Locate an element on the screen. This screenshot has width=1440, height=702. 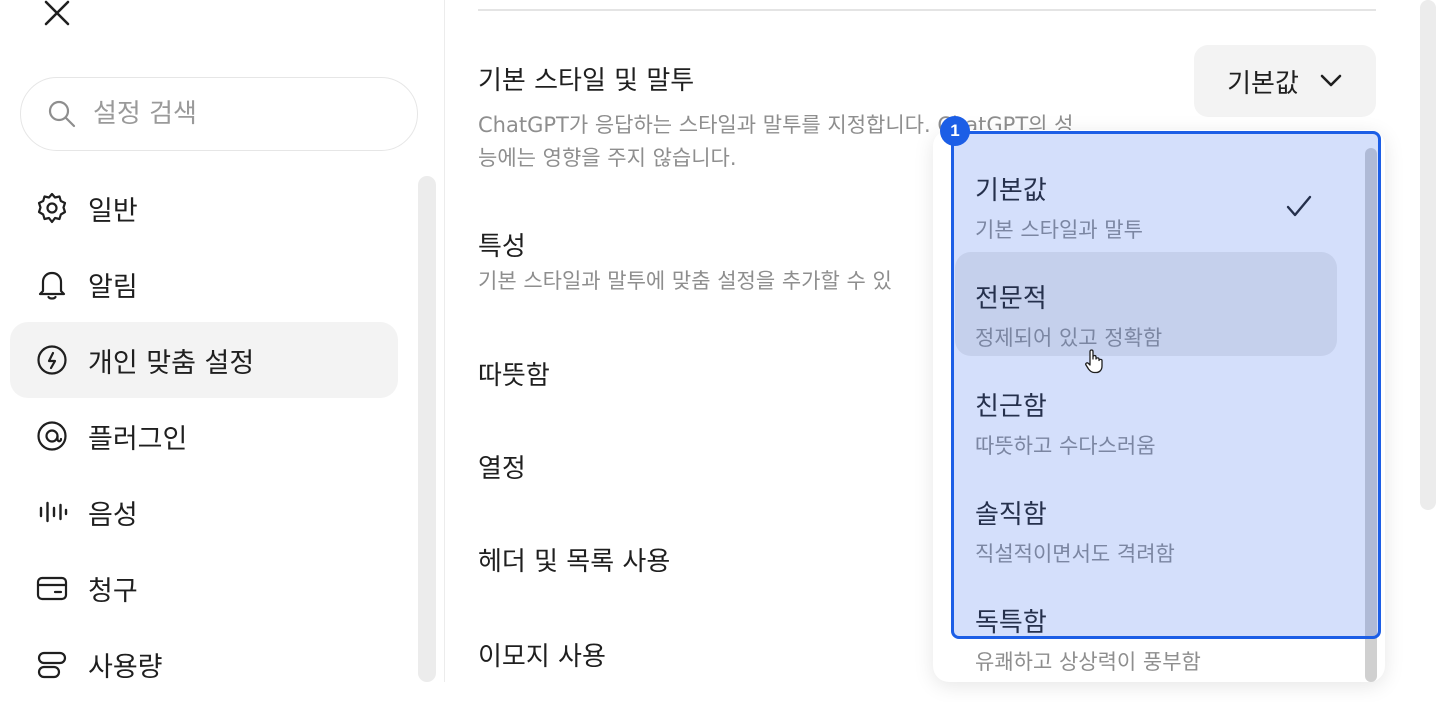
sidebar-item-label: 개인 맞춤 설정 is located at coordinates (171, 363).